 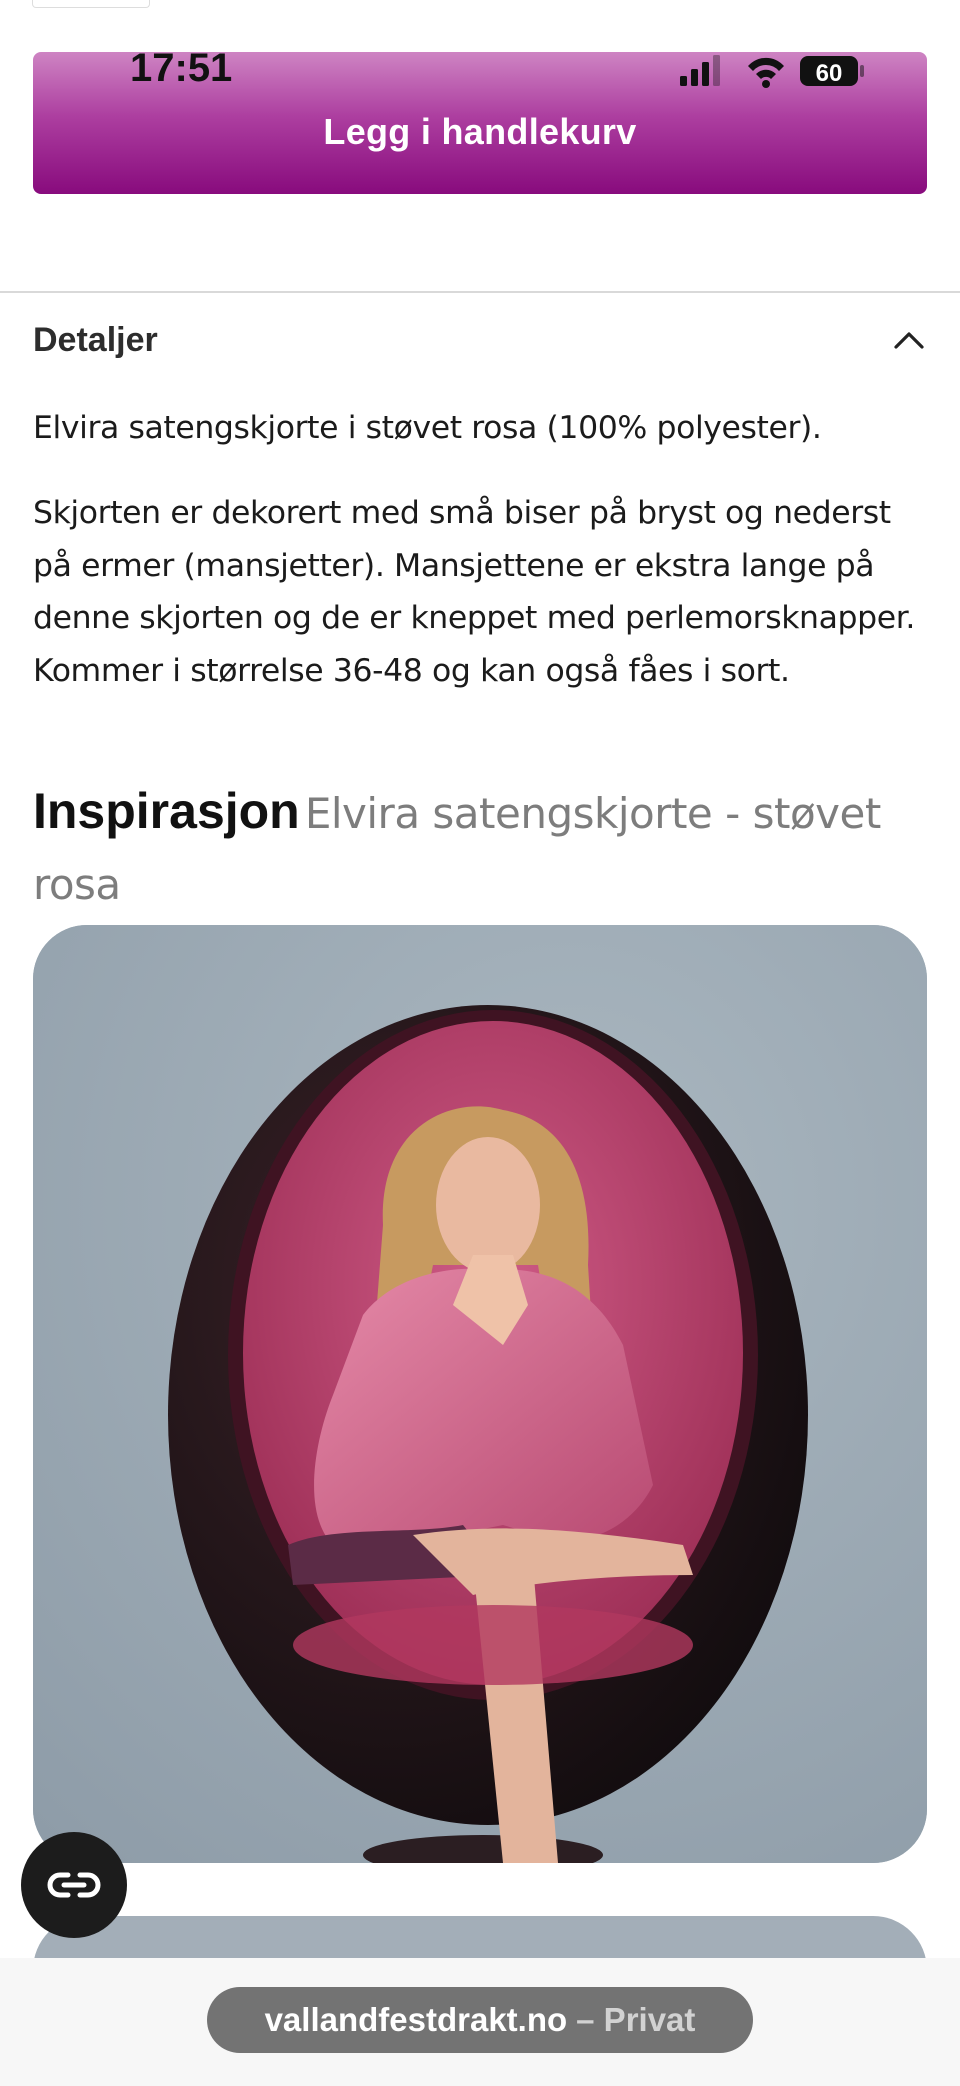 I want to click on battery-level: 60, so click(x=829, y=73).